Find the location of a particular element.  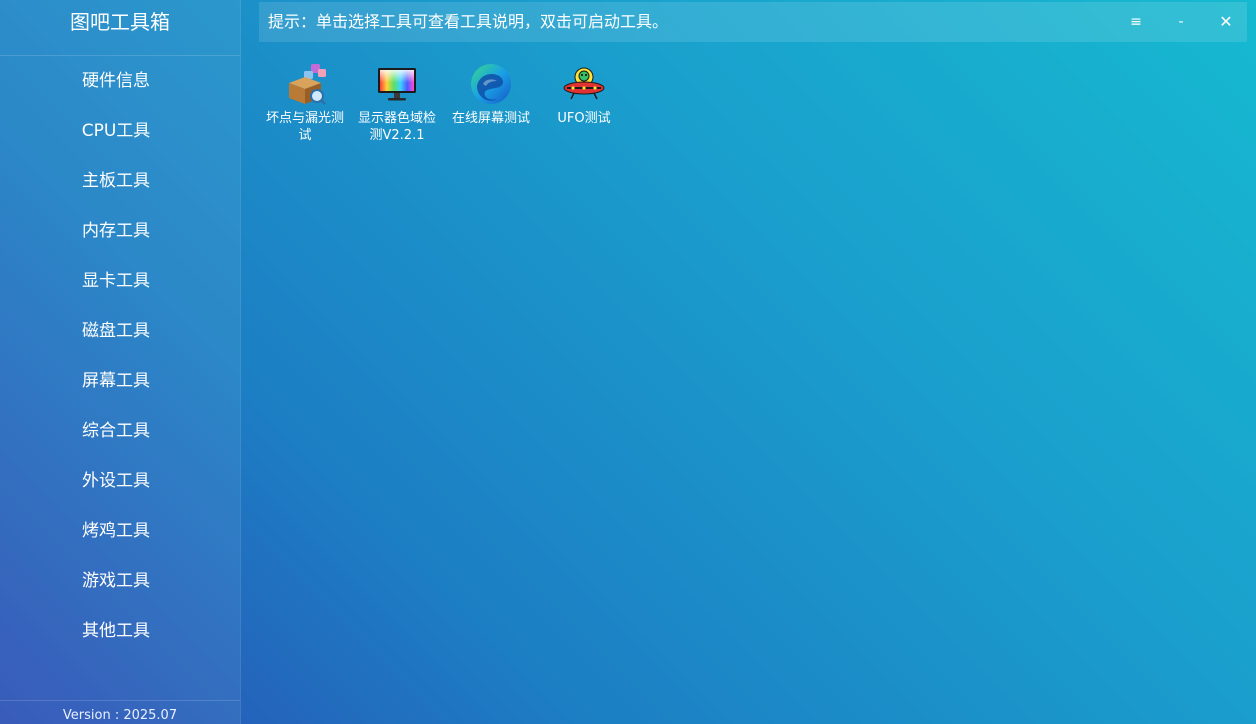

tool-dead-pixel-test: 坏点与漏光测试 is located at coordinates (305, 103).